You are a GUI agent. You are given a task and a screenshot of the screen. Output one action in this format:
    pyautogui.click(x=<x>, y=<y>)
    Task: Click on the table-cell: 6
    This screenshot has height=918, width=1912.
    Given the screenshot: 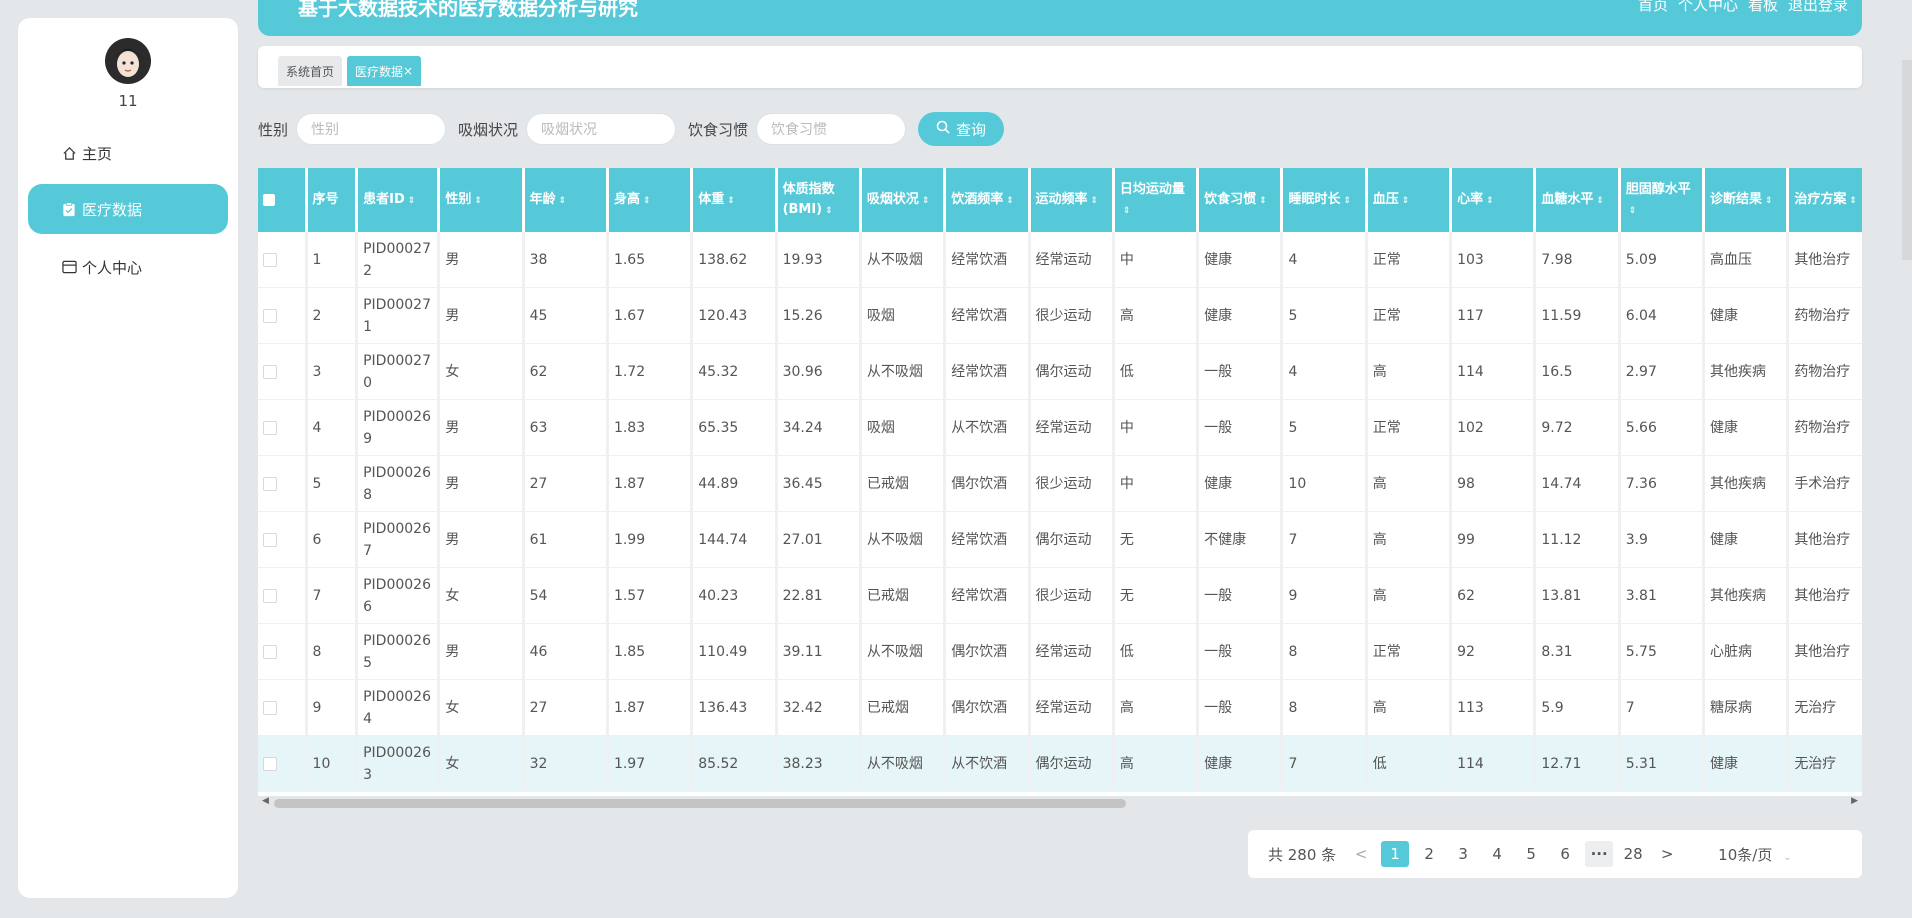 What is the action you would take?
    pyautogui.click(x=333, y=540)
    